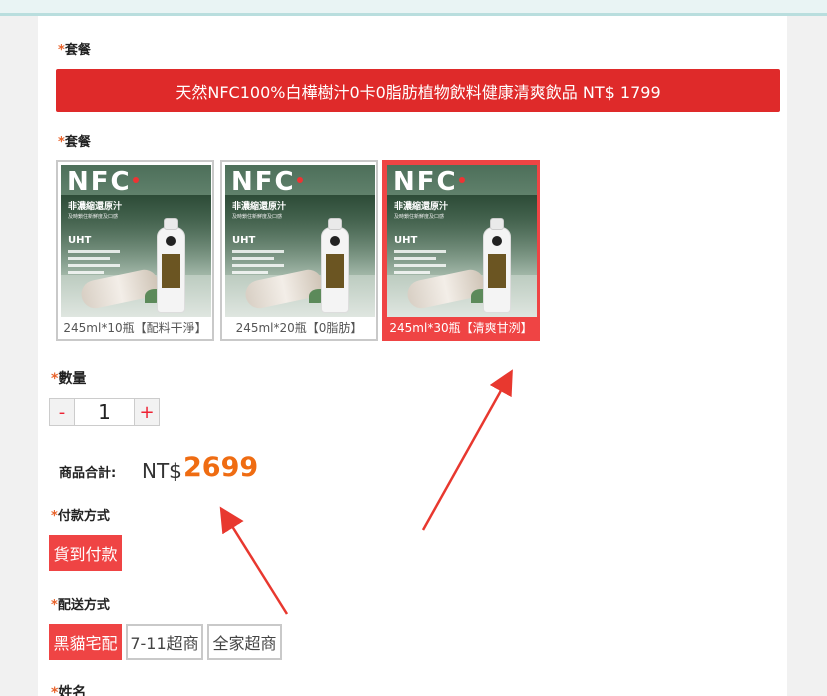 Image resolution: width=827 pixels, height=696 pixels. Describe the element at coordinates (299, 328) in the screenshot. I see `package-option-label: 245ml*20瓶【0脂肪】` at that location.